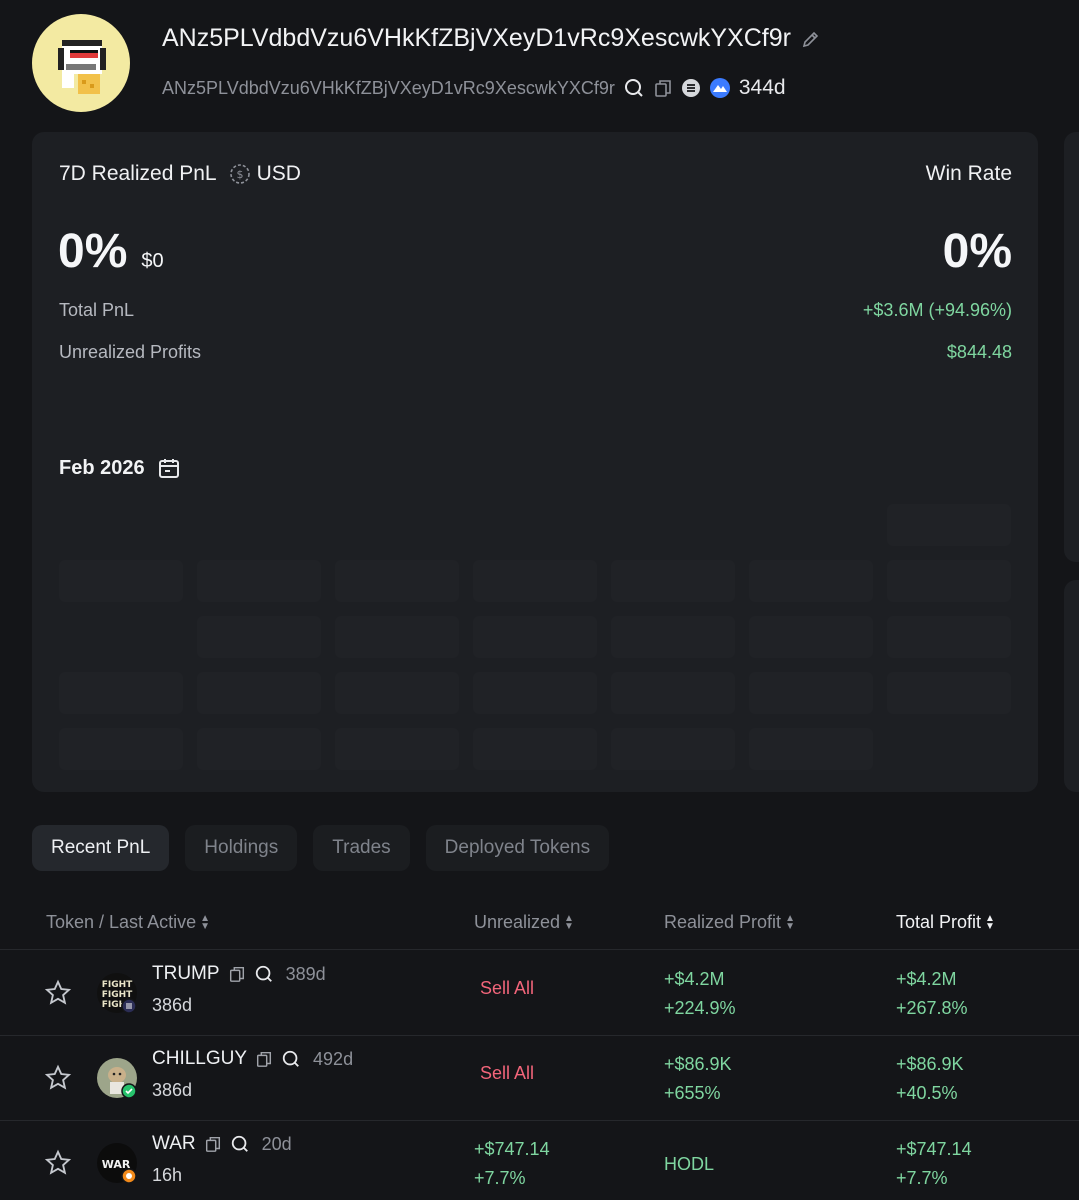 The height and width of the screenshot is (1200, 1079). I want to click on tab-trades: Trades, so click(361, 848).